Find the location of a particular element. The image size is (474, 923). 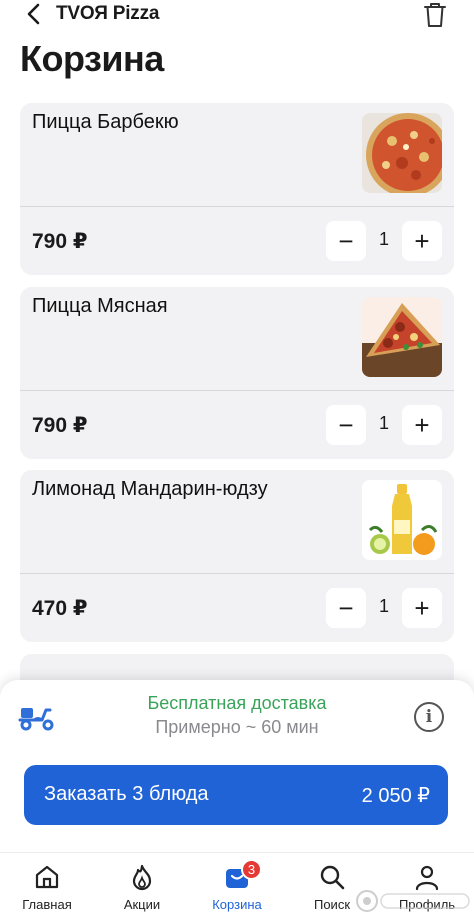

flame-icon is located at coordinates (142, 877).